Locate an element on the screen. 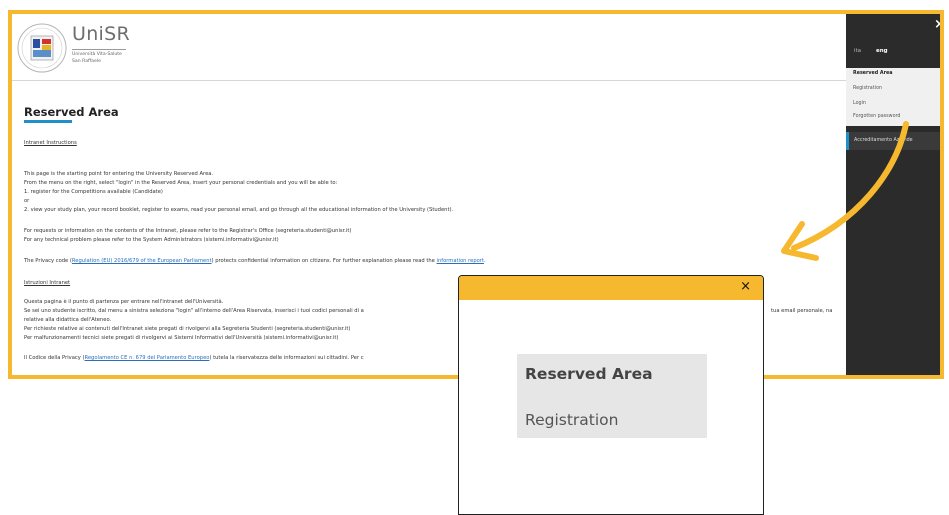 The width and height of the screenshot is (949, 515). it-privacy-pre: Il Codice della Privacy ( is located at coordinates (54, 358).